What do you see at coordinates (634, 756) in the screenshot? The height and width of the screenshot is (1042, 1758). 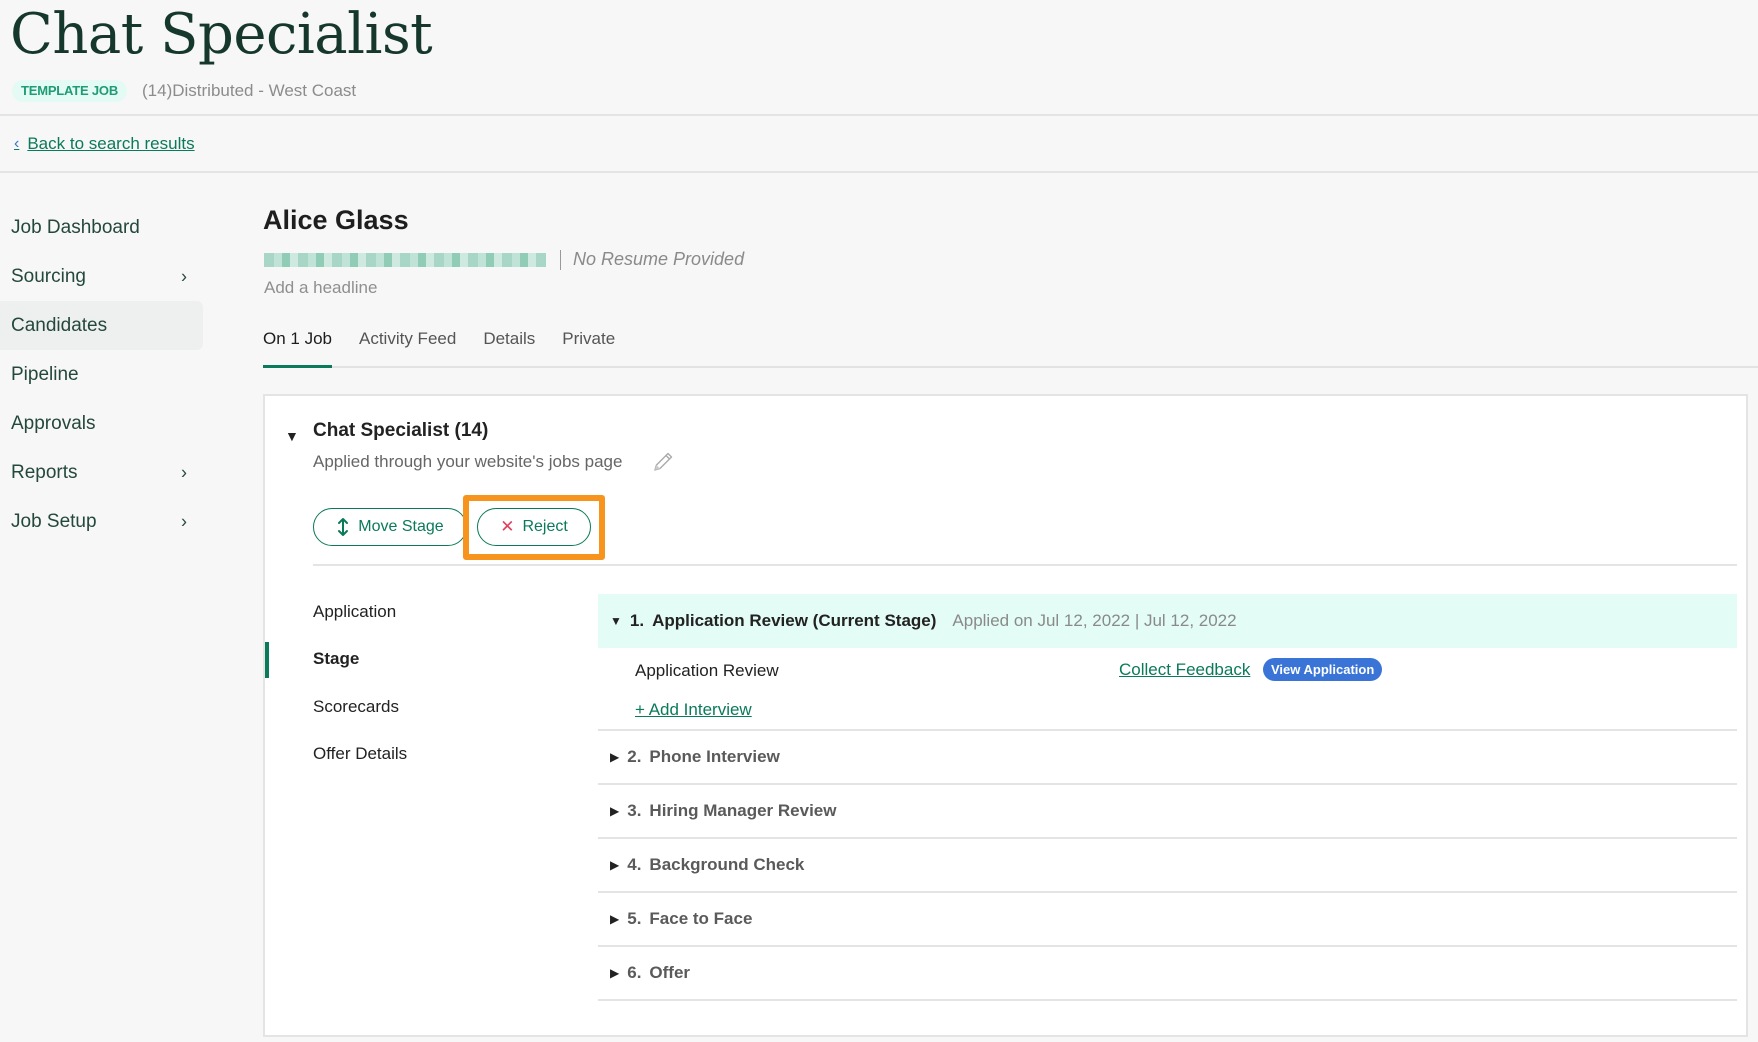 I see `stage-number: 2.` at bounding box center [634, 756].